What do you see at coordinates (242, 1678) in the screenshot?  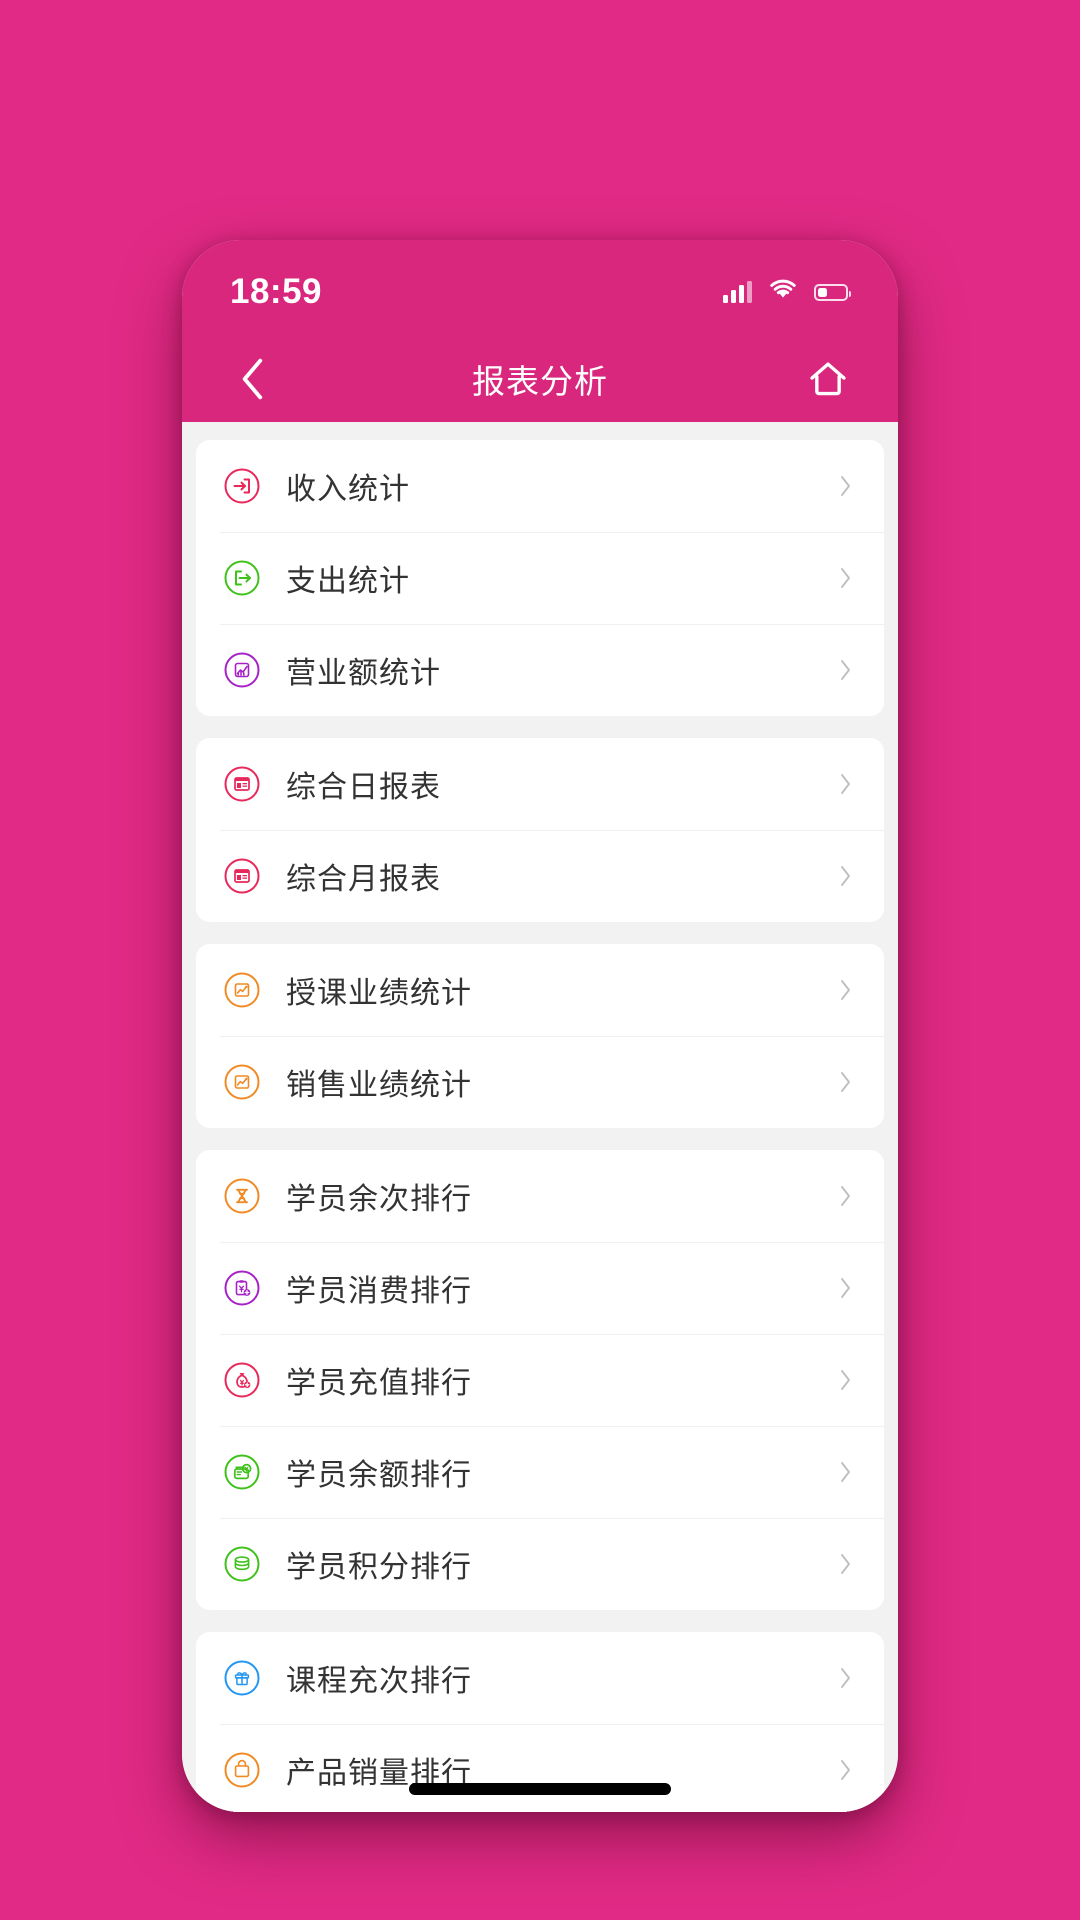 I see `gift-icon` at bounding box center [242, 1678].